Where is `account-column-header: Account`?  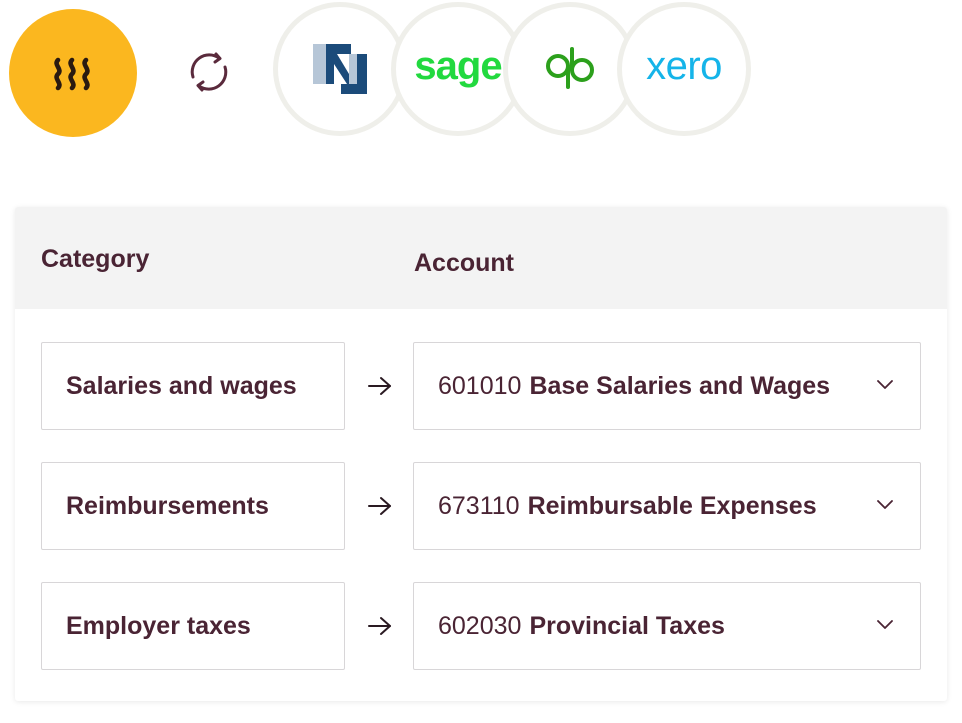 account-column-header: Account is located at coordinates (464, 263).